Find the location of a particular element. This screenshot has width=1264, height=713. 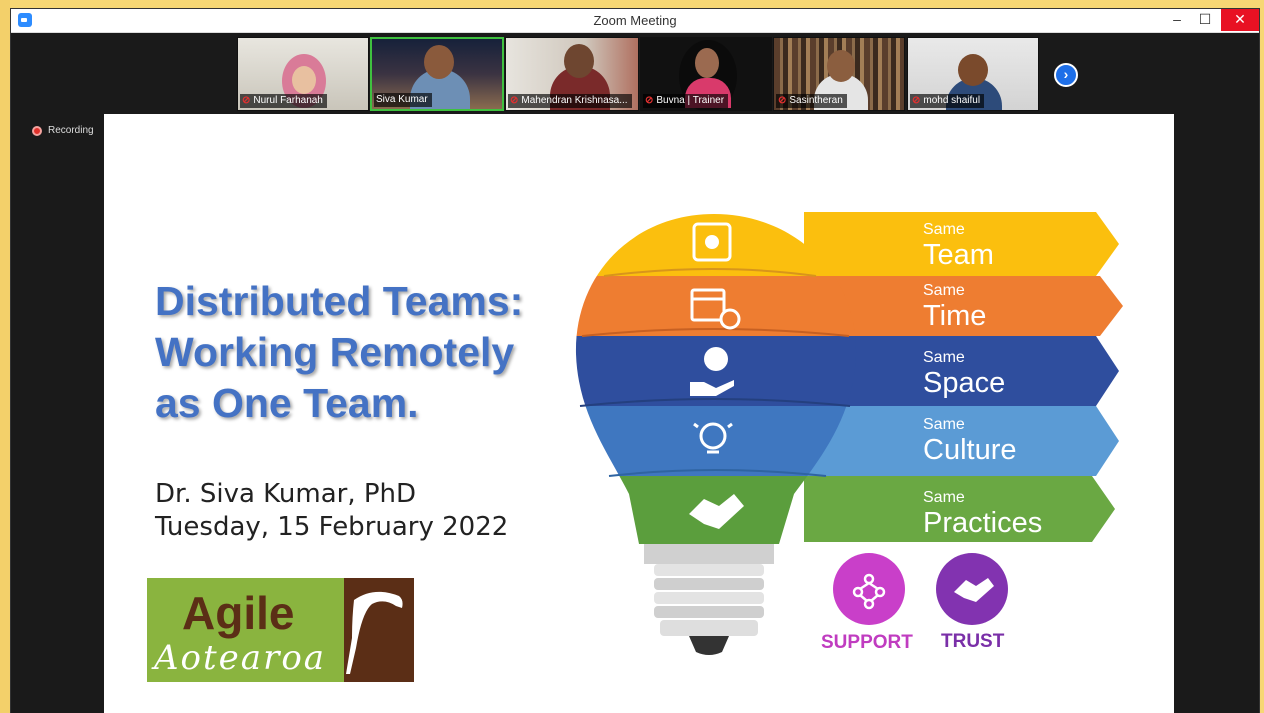

record-icon is located at coordinates (37, 130).